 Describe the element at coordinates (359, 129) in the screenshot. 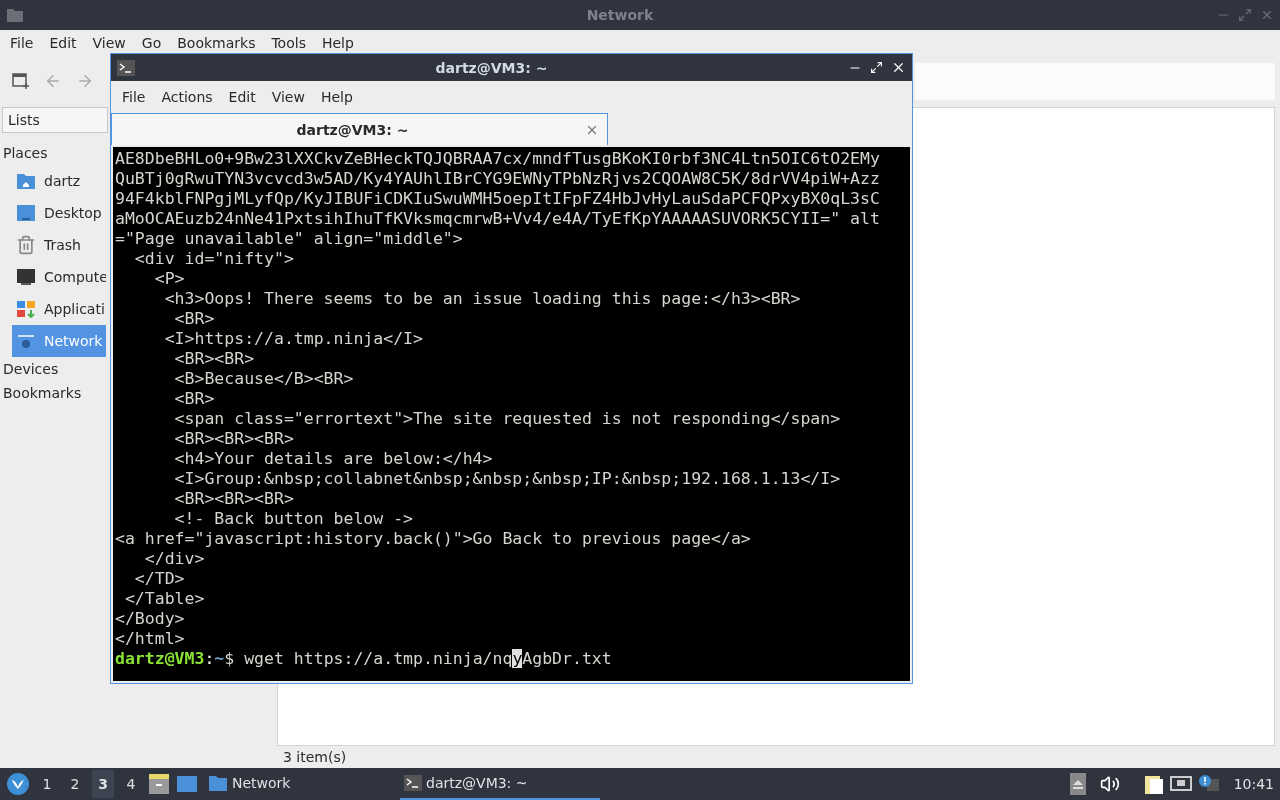

I see `terminal-tab: dartz@VM3: ~` at that location.